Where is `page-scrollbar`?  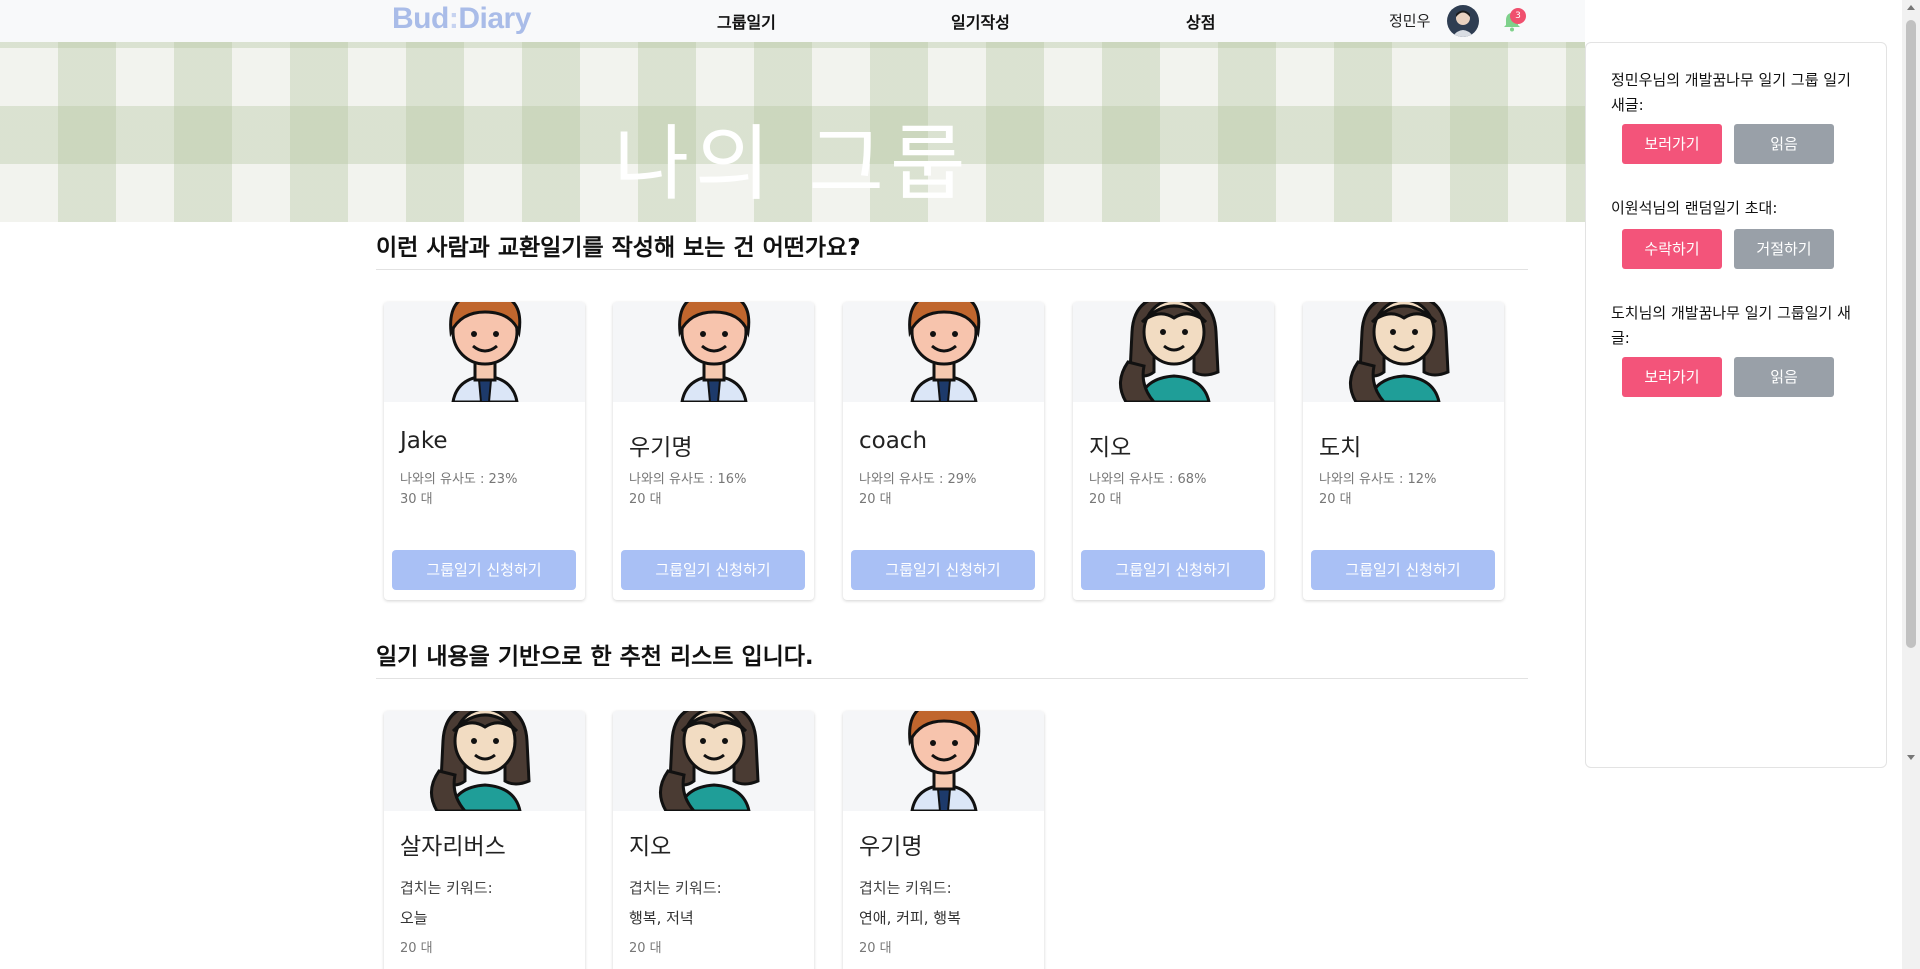
page-scrollbar is located at coordinates (1911, 484).